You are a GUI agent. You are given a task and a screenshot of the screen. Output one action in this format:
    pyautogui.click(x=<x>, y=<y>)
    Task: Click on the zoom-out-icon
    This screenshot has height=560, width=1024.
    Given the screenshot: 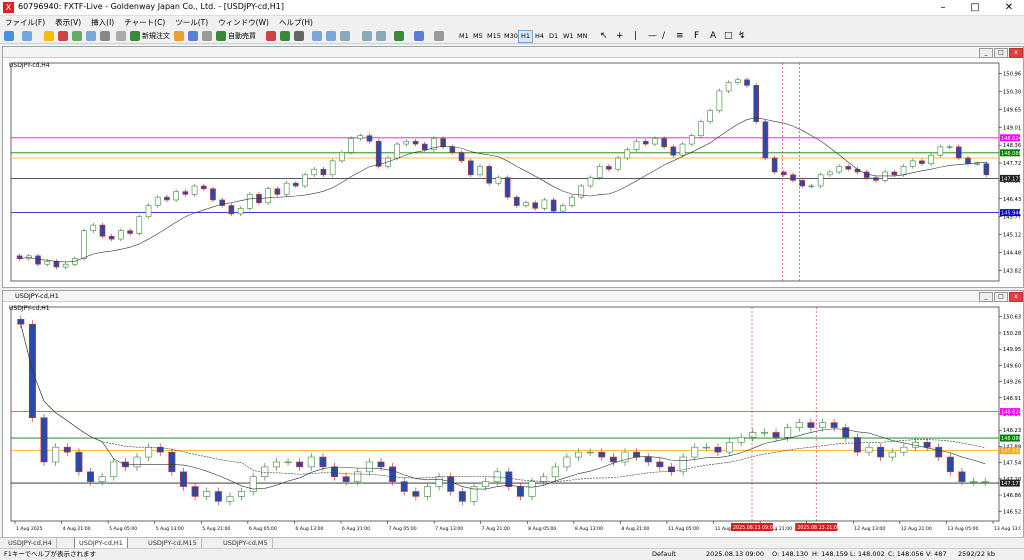 What is the action you would take?
    pyautogui.click(x=331, y=36)
    